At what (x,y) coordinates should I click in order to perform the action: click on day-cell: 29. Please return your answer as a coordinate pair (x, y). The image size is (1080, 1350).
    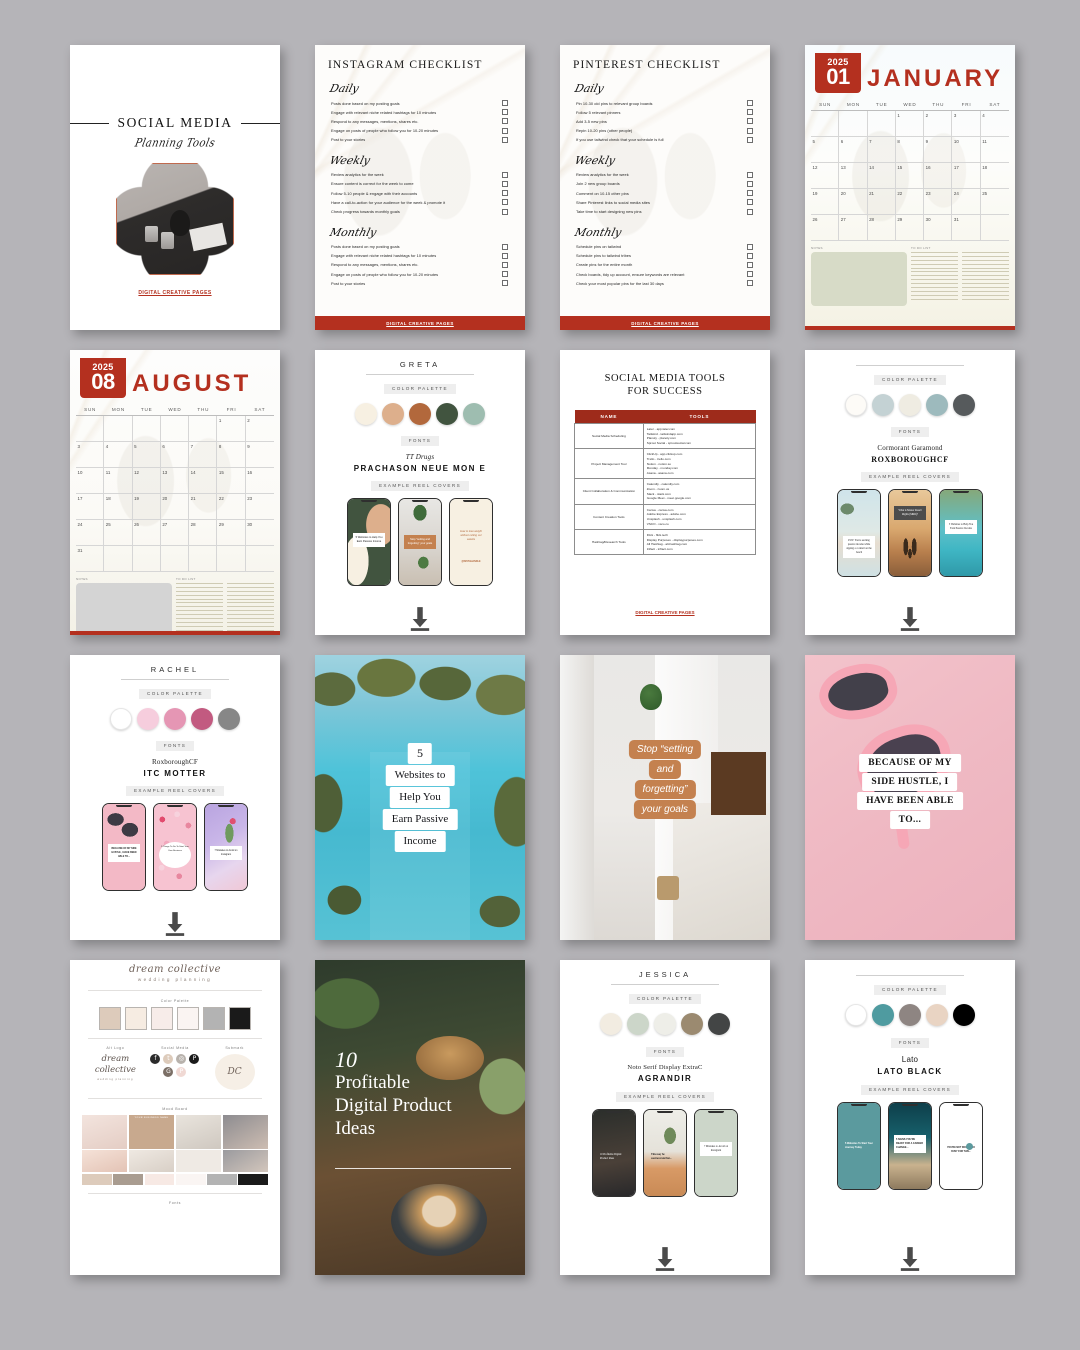
    Looking at the image, I should click on (231, 533).